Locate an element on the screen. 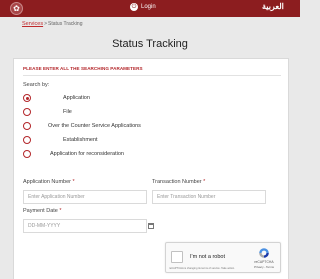 The width and height of the screenshot is (320, 279). radio-option-file: File is located at coordinates (123, 112).